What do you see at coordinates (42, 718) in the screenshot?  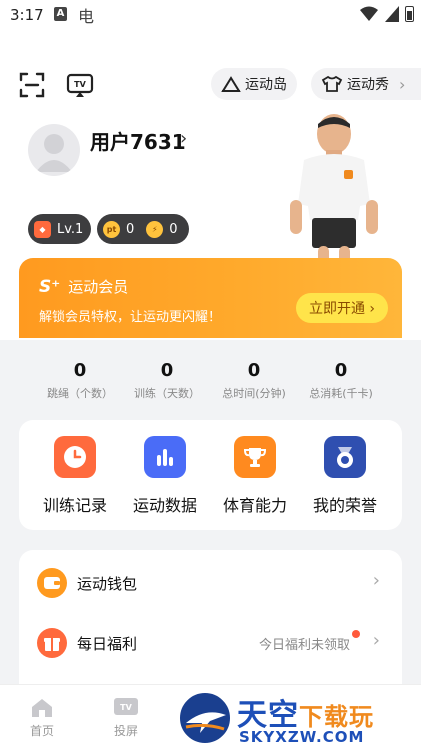 I see `tab-home: 首页` at bounding box center [42, 718].